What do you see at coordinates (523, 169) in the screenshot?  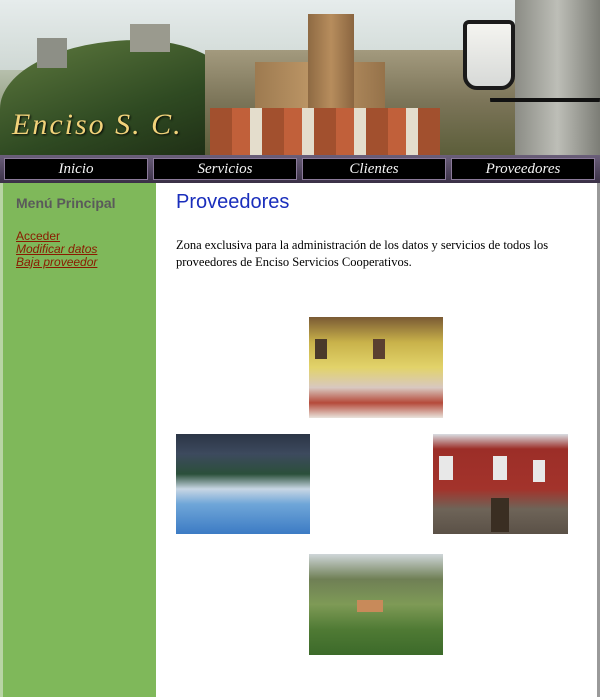 I see `nav-item-proveedores: Proveedores` at bounding box center [523, 169].